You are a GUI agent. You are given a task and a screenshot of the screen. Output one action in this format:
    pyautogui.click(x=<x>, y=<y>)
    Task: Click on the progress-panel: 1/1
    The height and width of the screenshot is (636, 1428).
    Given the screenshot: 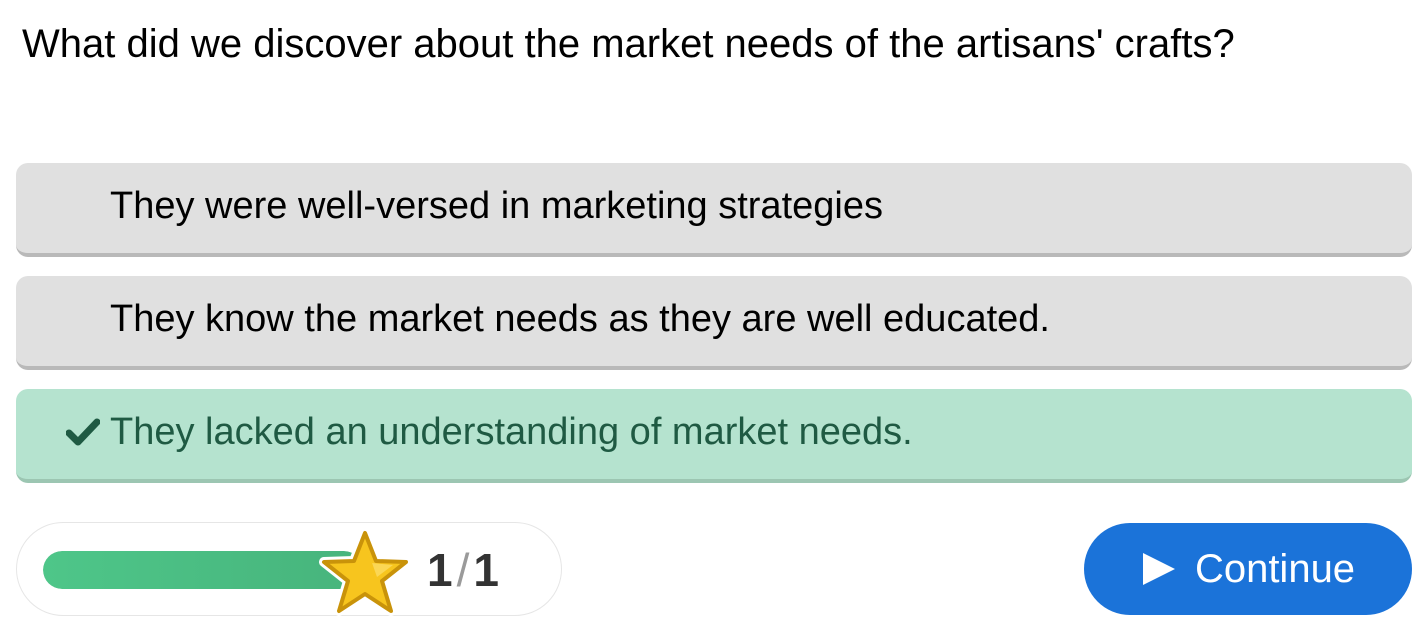 What is the action you would take?
    pyautogui.click(x=289, y=569)
    